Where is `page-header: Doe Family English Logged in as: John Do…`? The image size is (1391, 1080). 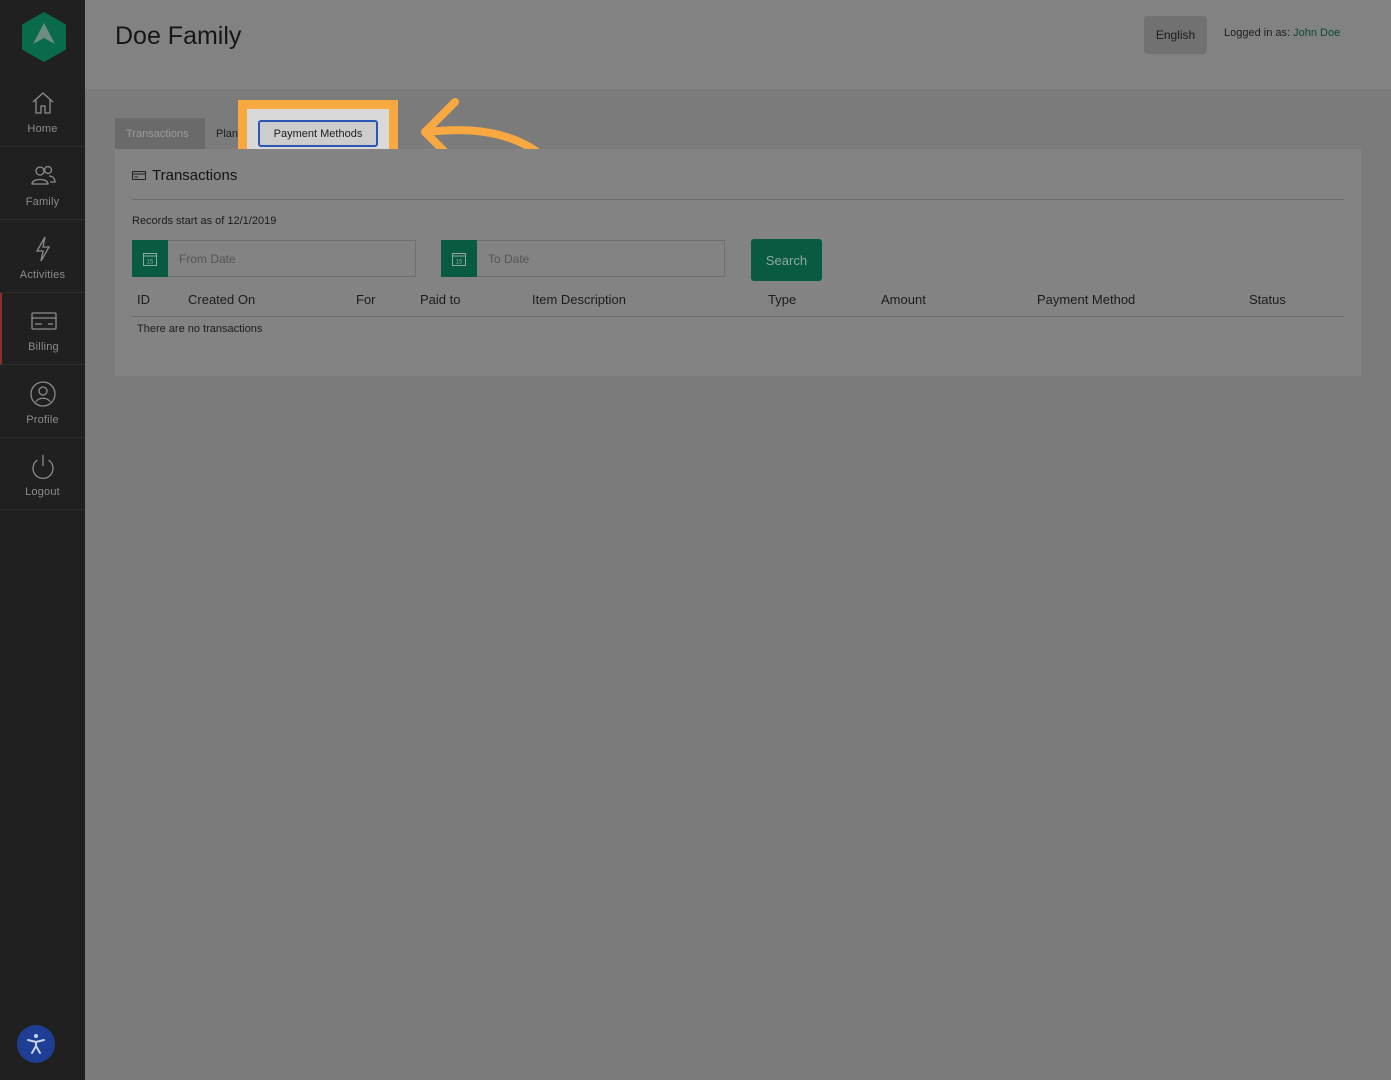 page-header: Doe Family English Logged in as: John Do… is located at coordinates (738, 44).